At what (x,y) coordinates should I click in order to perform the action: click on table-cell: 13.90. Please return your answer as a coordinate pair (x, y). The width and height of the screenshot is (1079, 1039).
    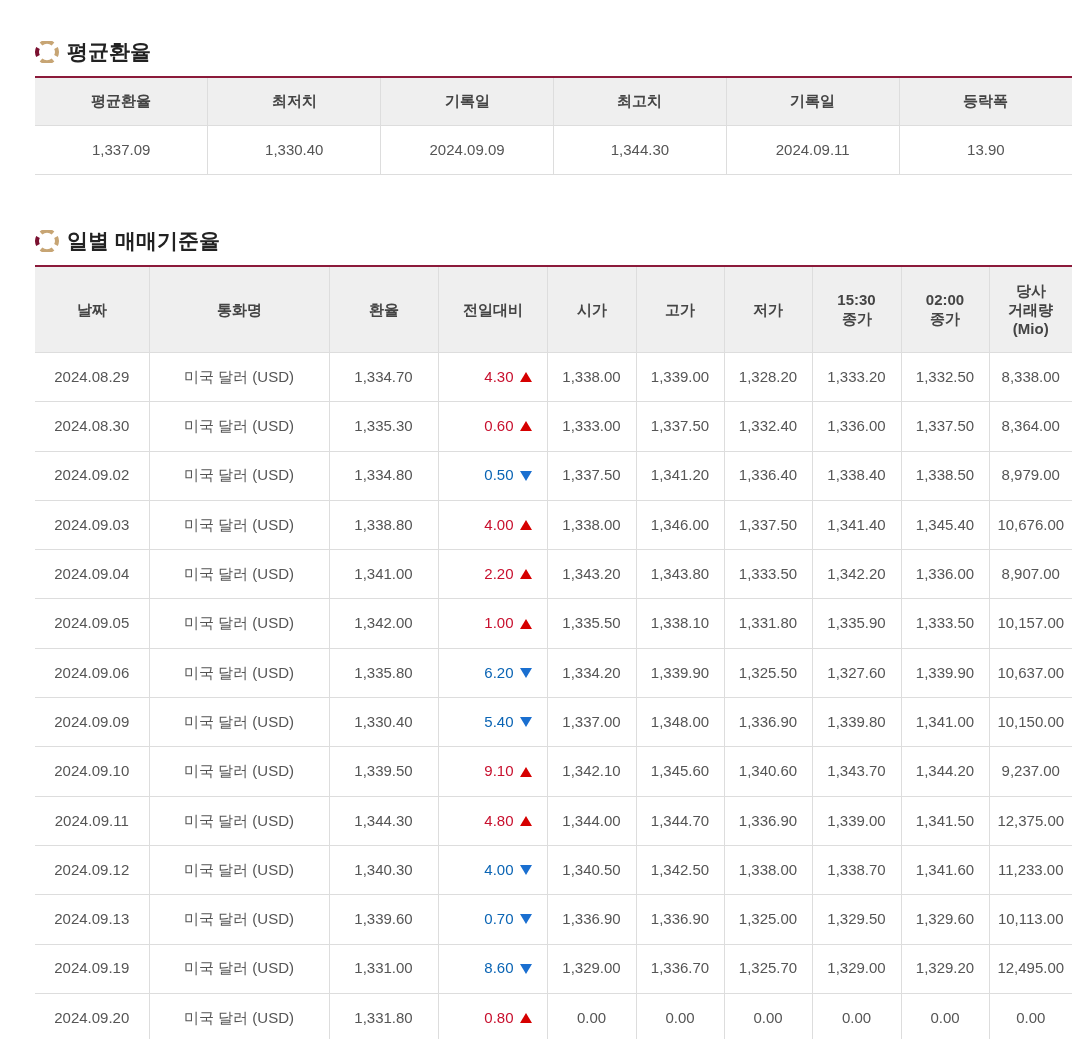
    Looking at the image, I should click on (985, 150).